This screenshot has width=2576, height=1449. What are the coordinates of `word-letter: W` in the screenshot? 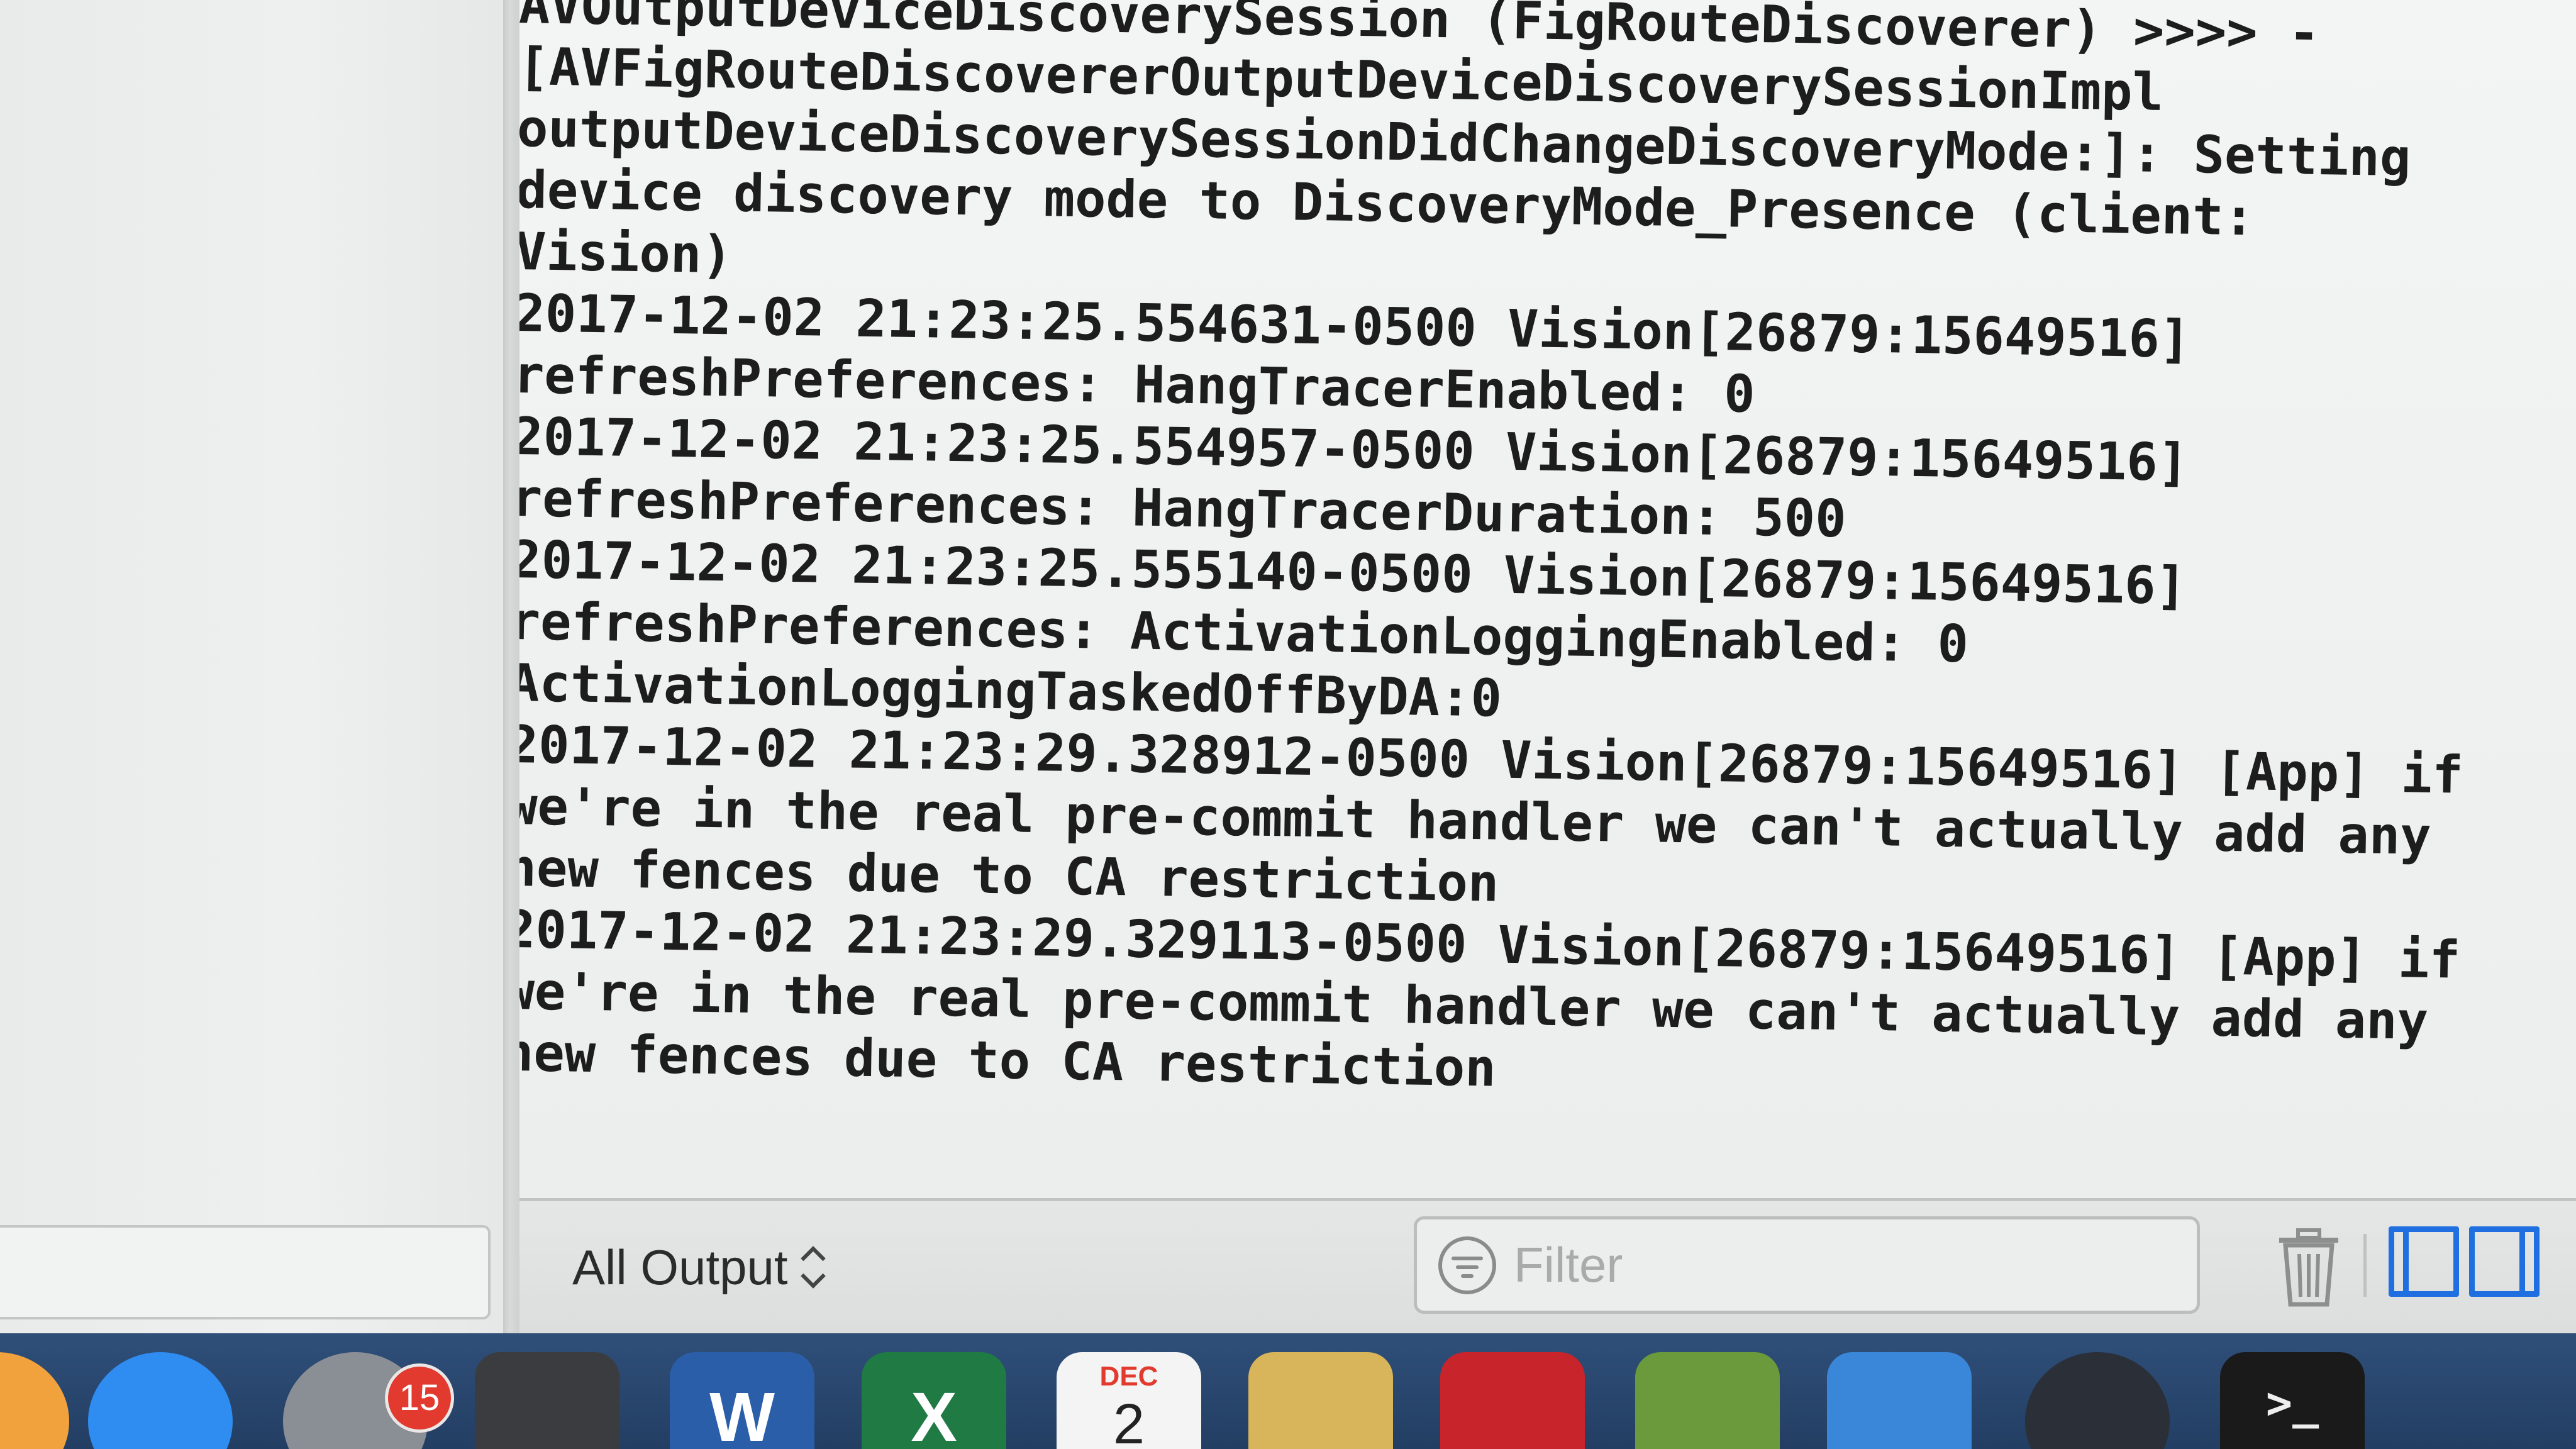 It's located at (742, 1414).